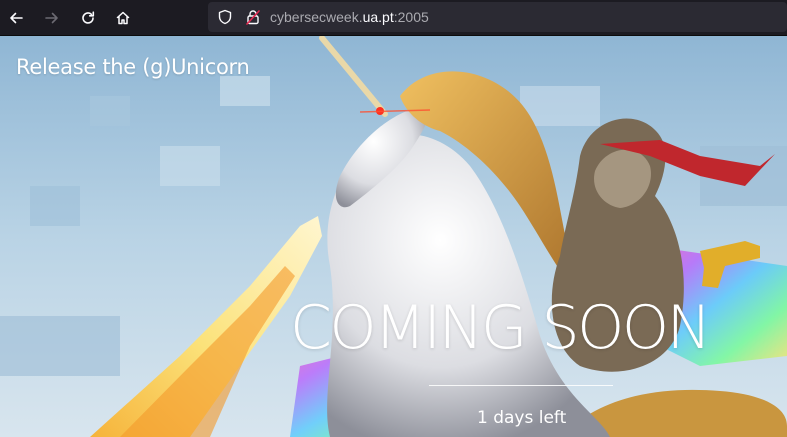 The height and width of the screenshot is (437, 787). I want to click on back-button, so click(16, 18).